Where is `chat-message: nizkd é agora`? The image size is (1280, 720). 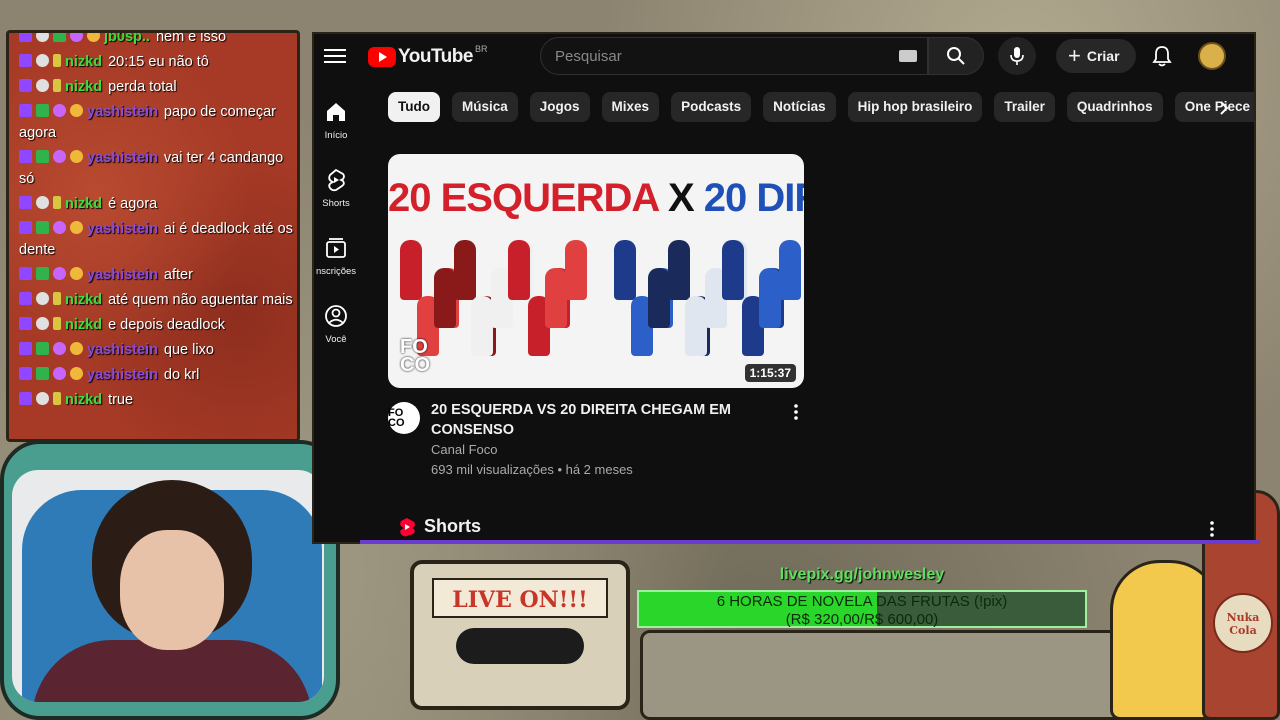 chat-message: nizkd é agora is located at coordinates (158, 204).